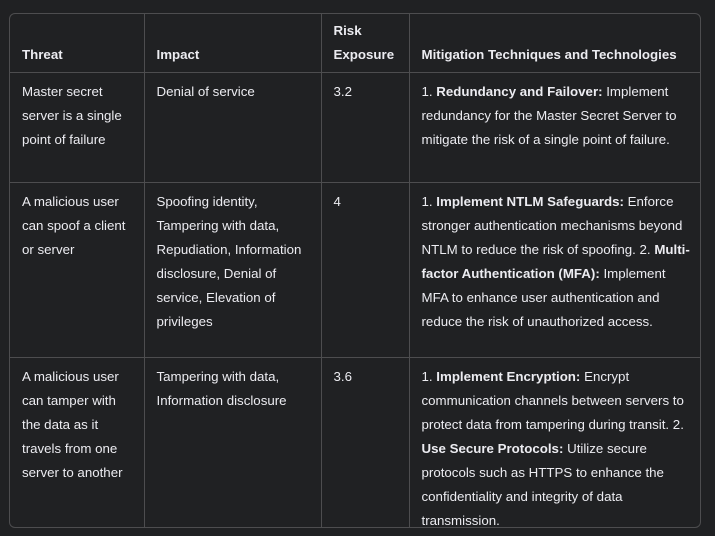  What do you see at coordinates (365, 442) in the screenshot?
I see `cell-risk: 3.6` at bounding box center [365, 442].